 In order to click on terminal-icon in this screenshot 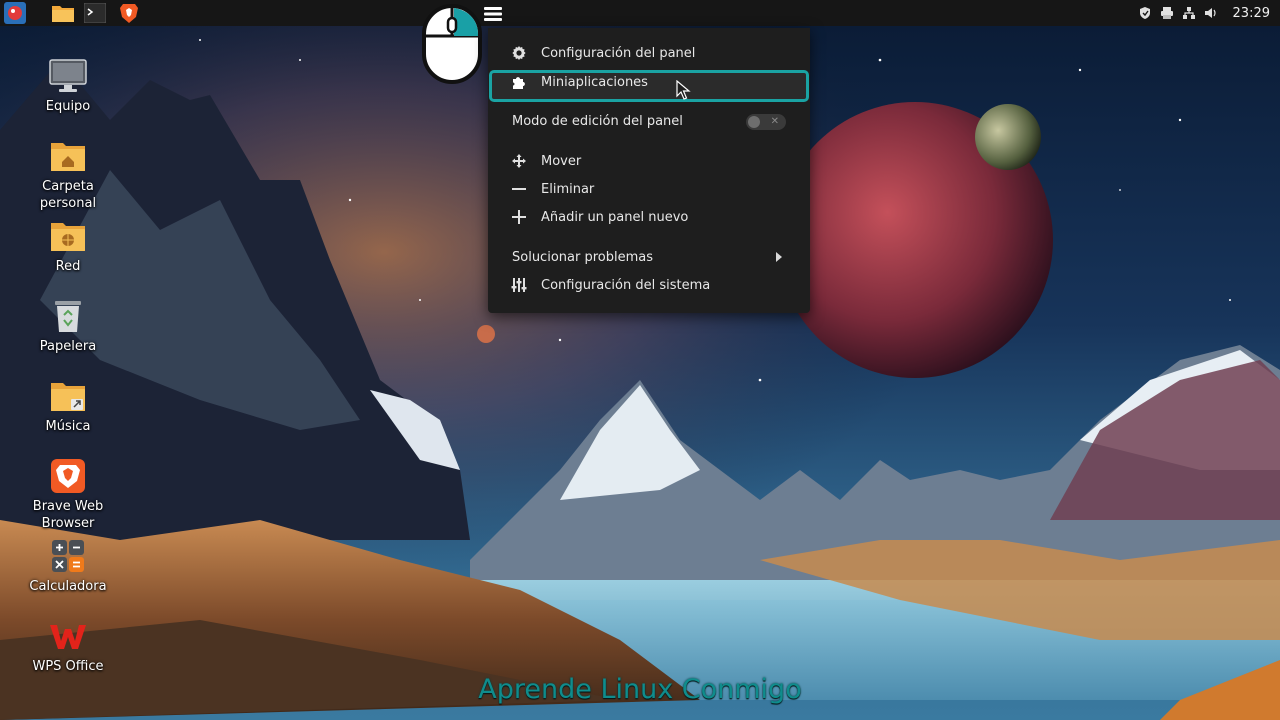, I will do `click(95, 13)`.